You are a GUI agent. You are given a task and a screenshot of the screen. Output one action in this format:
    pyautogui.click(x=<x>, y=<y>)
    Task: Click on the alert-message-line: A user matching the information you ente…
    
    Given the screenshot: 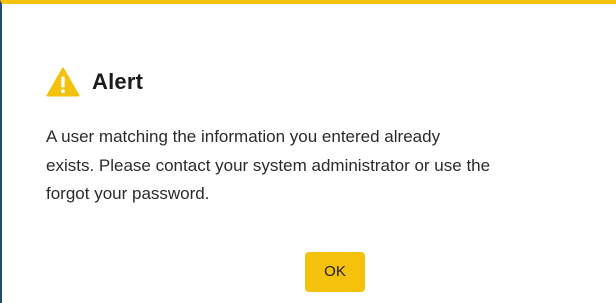 What is the action you would take?
    pyautogui.click(x=243, y=136)
    